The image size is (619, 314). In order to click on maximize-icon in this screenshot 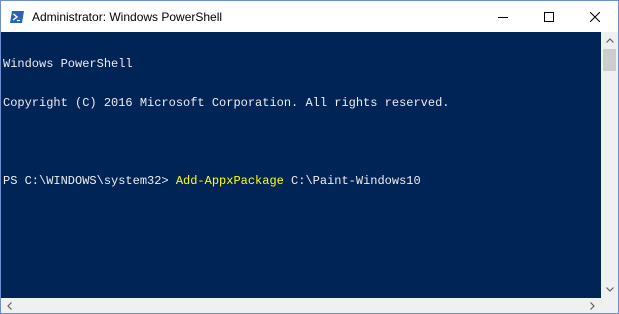, I will do `click(549, 16)`.